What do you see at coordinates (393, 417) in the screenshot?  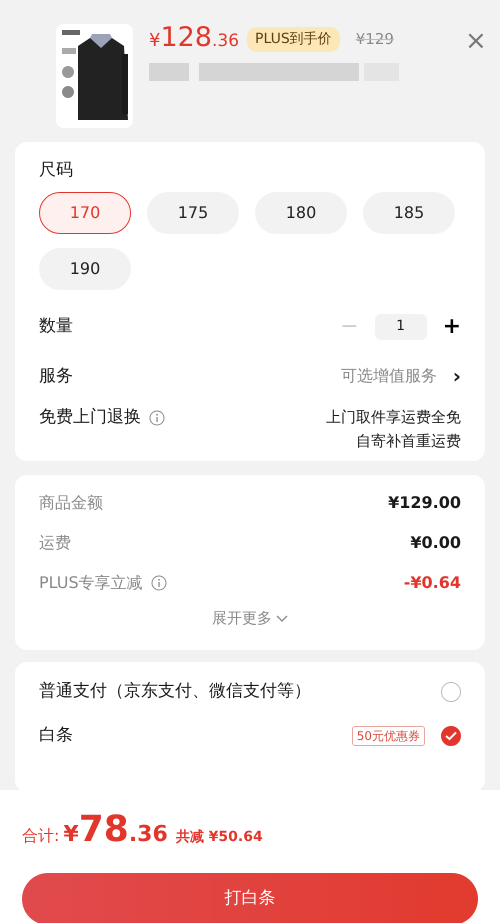 I see `return-note: 上门取件享运费全免` at bounding box center [393, 417].